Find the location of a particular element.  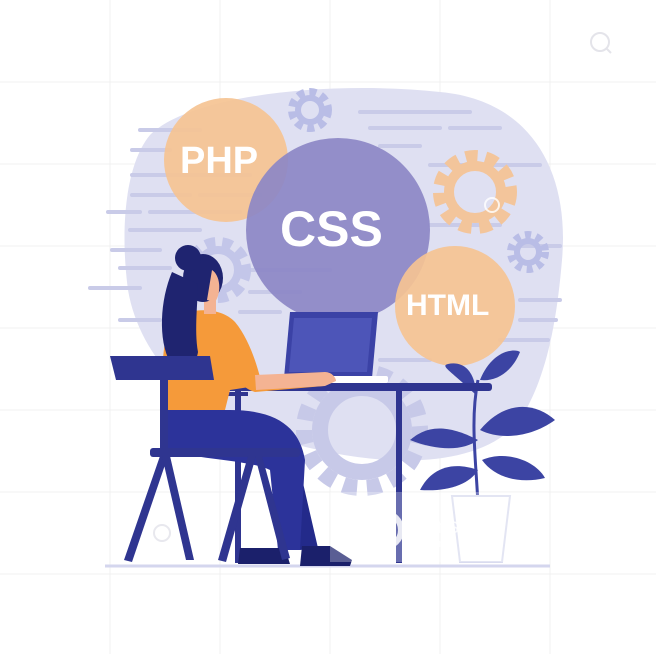

watermark-brand: iconscout is located at coordinates (454, 526).